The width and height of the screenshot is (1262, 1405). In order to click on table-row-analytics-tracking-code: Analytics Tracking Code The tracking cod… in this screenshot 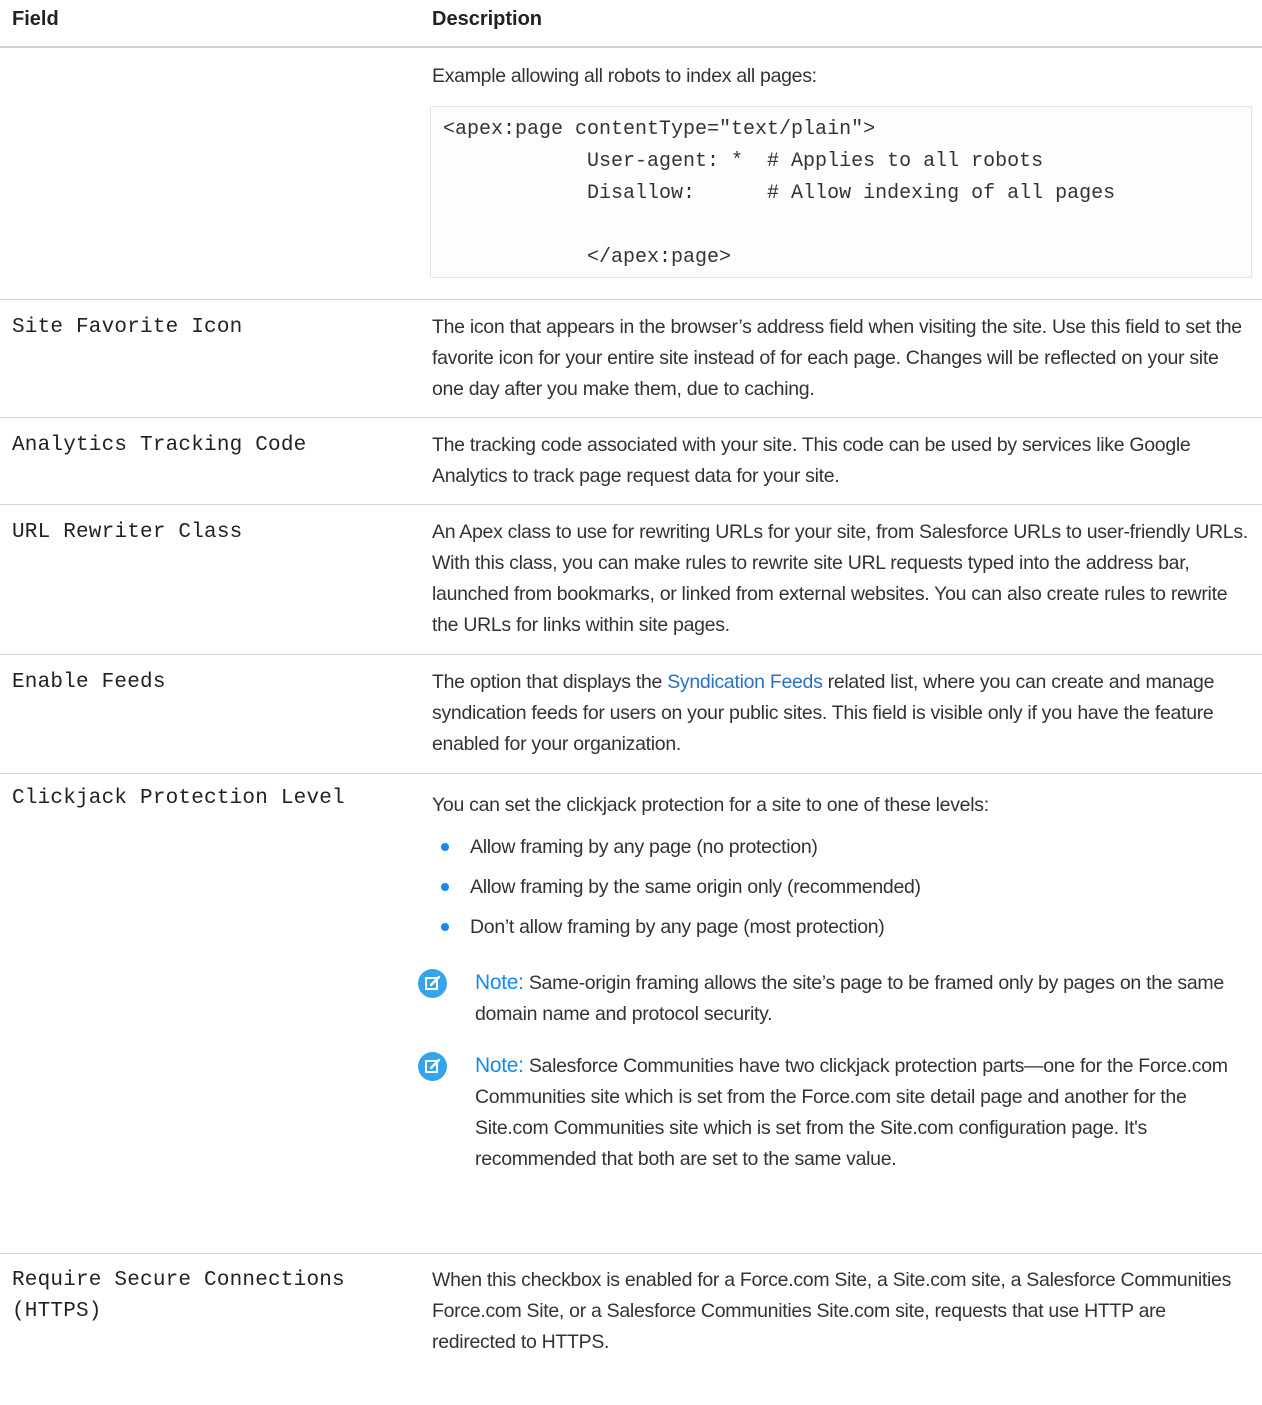, I will do `click(631, 461)`.